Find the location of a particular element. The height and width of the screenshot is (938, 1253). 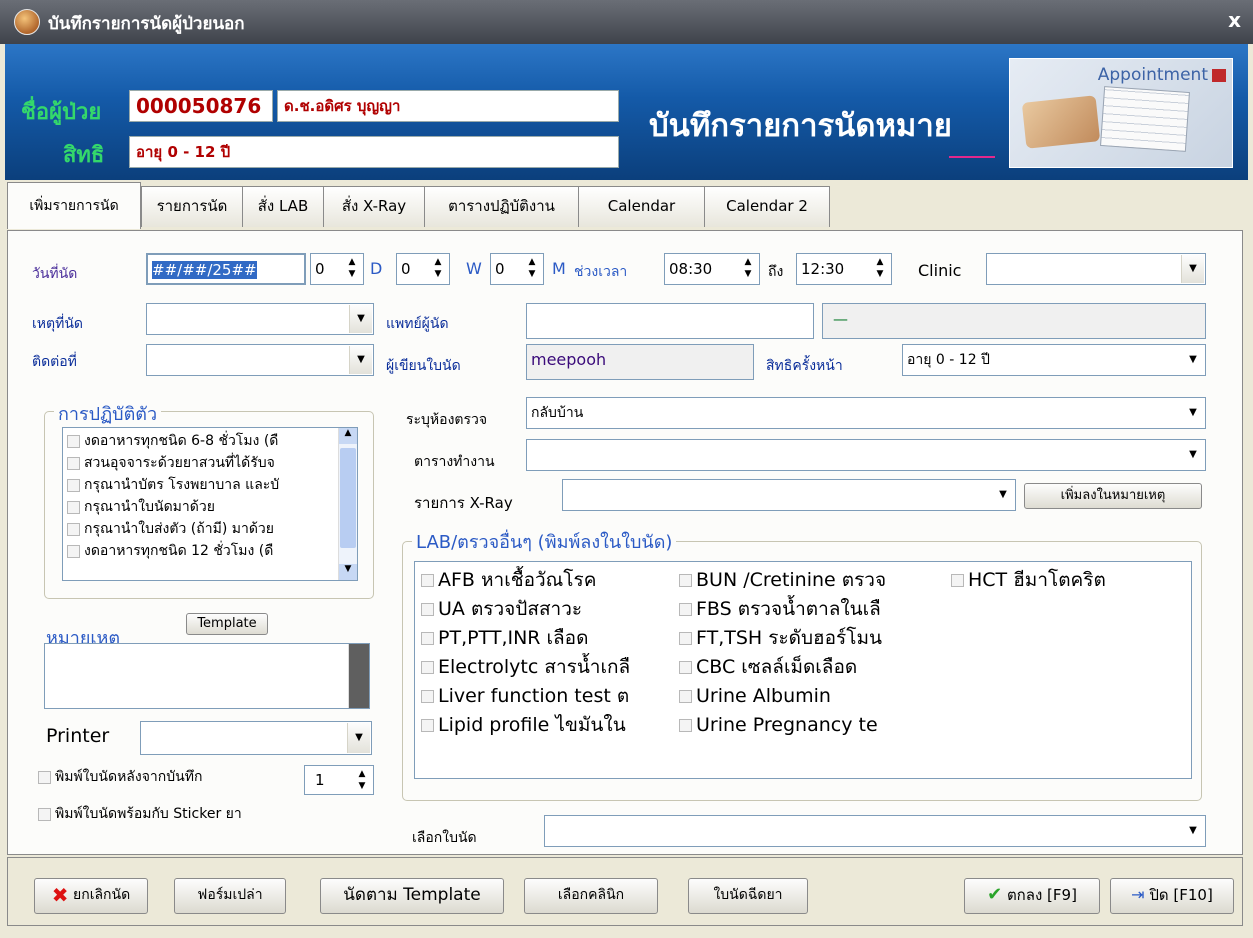

ok-button: ✔ ตกลง [F9] is located at coordinates (1032, 896).